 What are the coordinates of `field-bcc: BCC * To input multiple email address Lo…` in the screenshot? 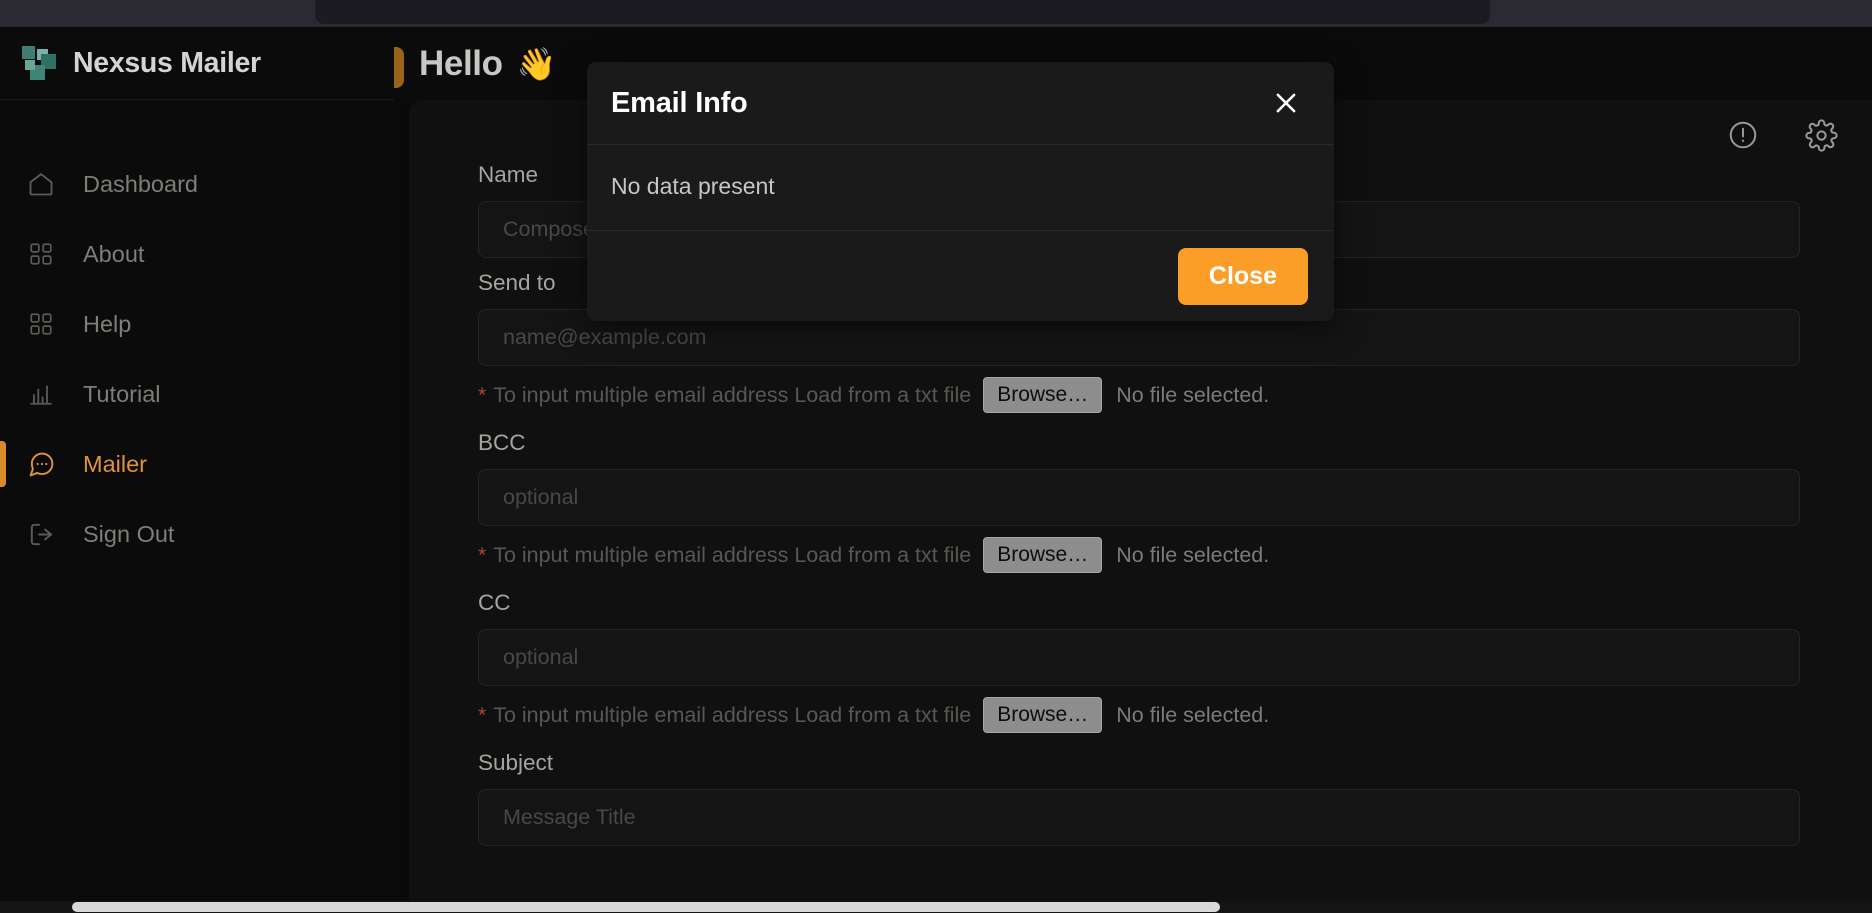 It's located at (1175, 504).